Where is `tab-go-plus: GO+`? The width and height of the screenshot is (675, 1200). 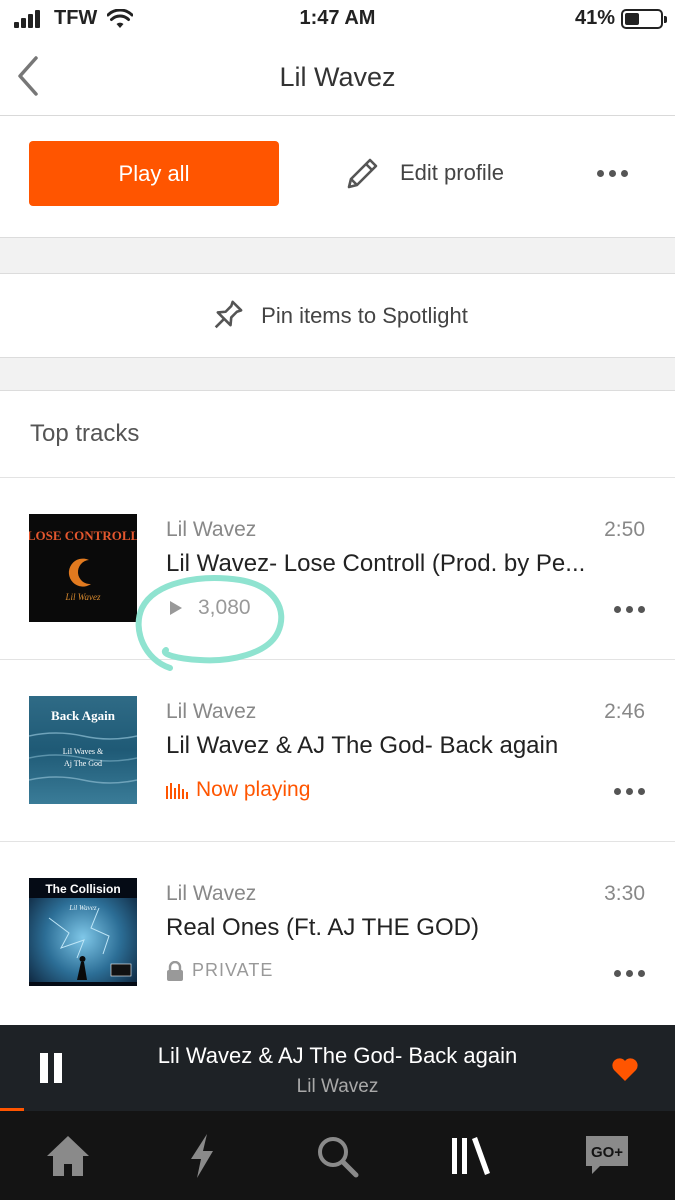 tab-go-plus: GO+ is located at coordinates (607, 1156).